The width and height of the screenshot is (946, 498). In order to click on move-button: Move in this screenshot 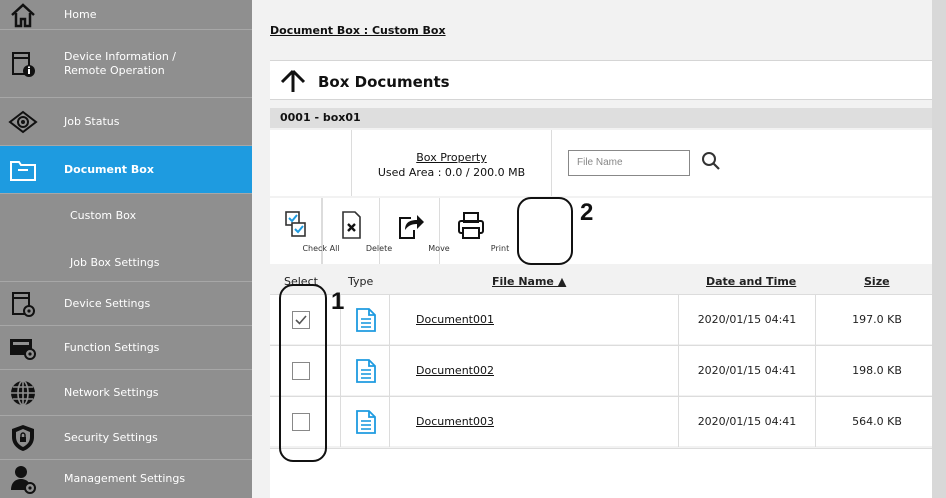, I will do `click(415, 231)`.